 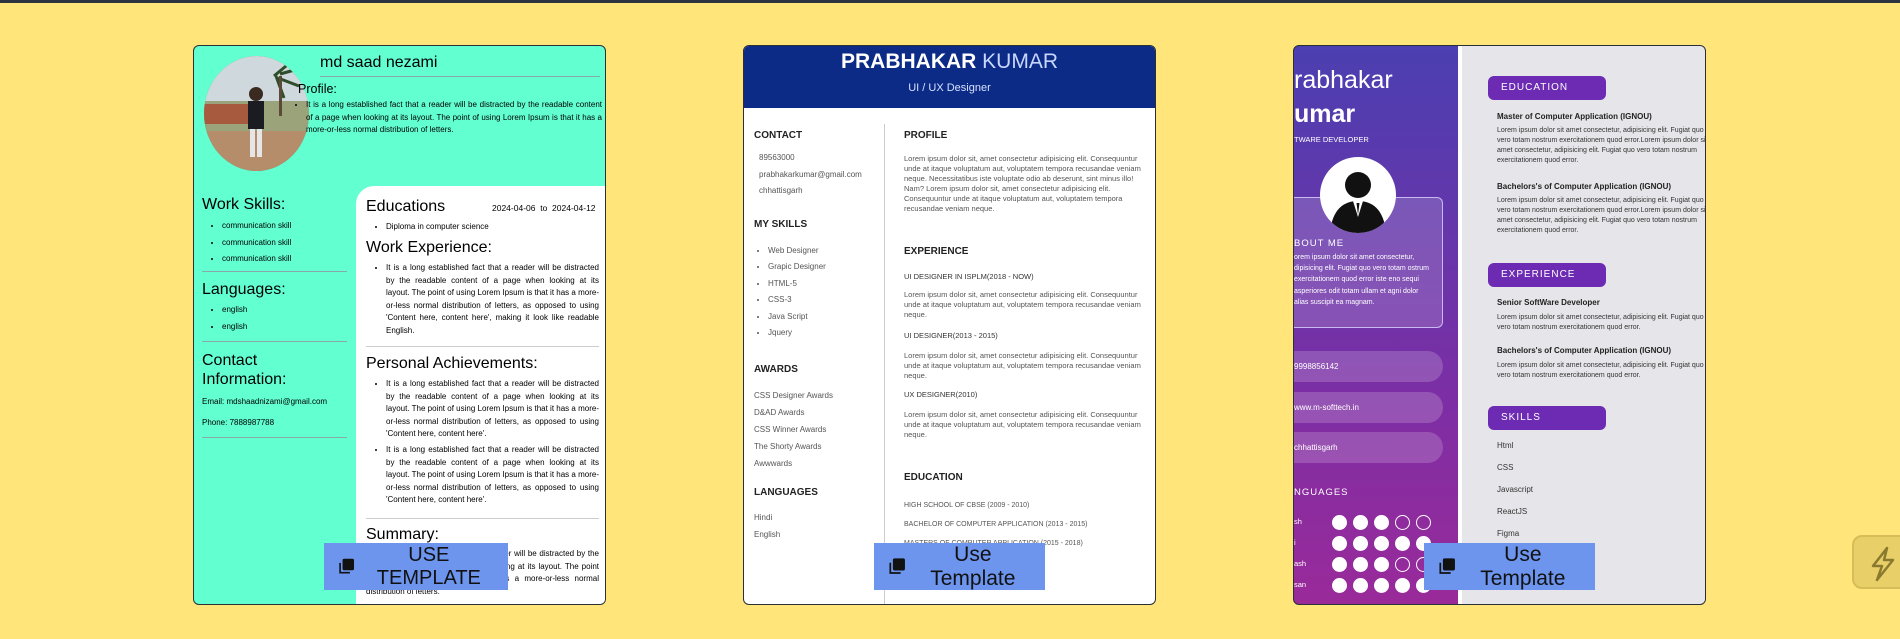 I want to click on languages-heading: Languages:, so click(x=244, y=289).